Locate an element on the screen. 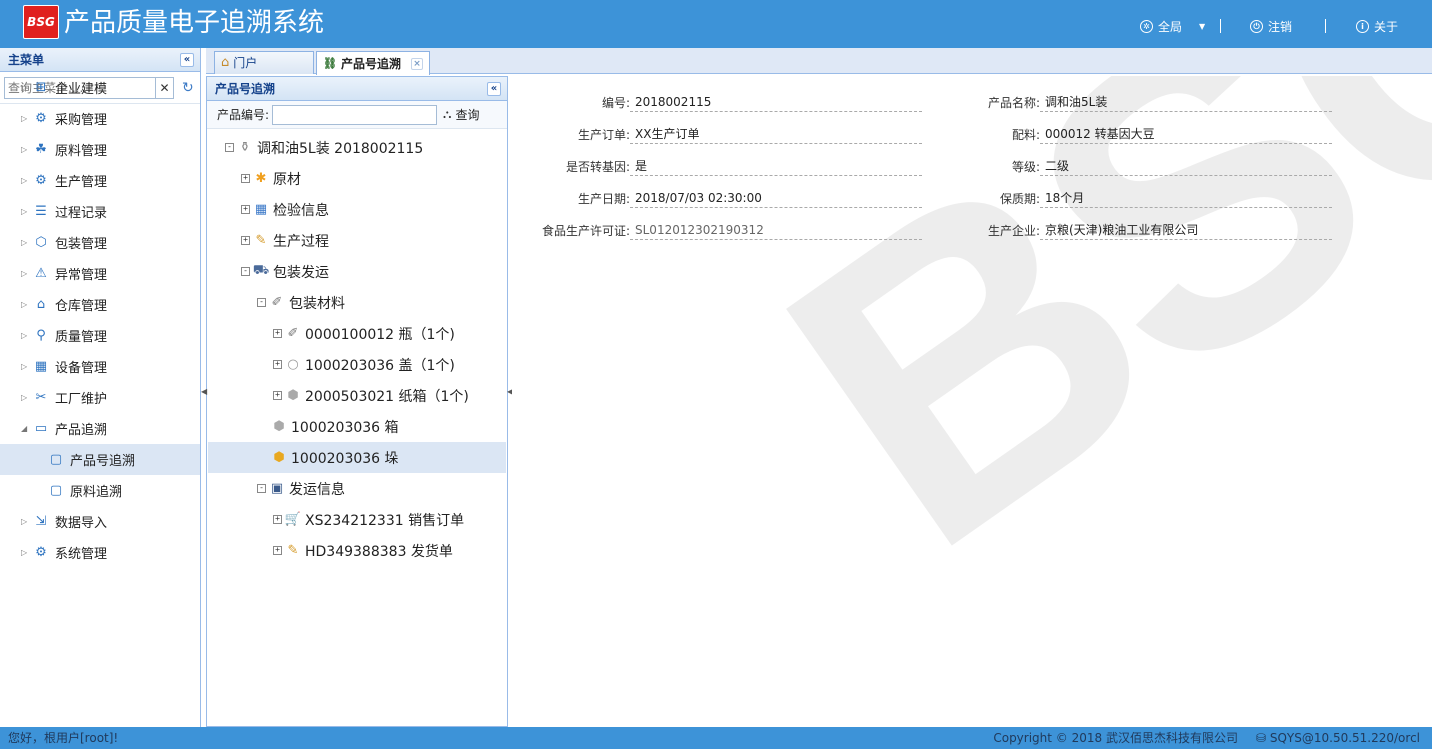 The image size is (1432, 749). bottle-icon: ⚱ is located at coordinates (245, 147).